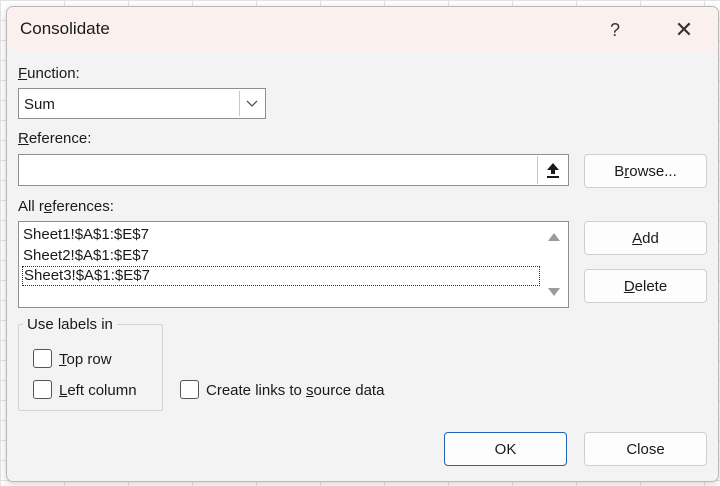 This screenshot has width=720, height=486. I want to click on dialog-title: Consolidate, so click(65, 28).